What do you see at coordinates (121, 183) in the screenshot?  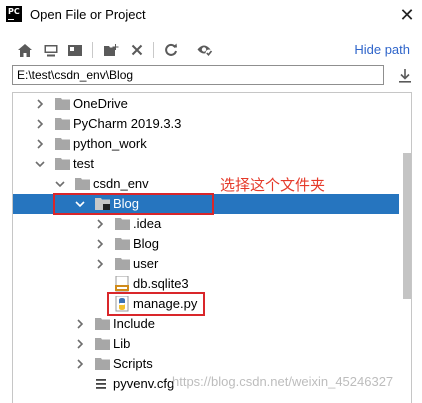 I see `tree-item-label: csdn_env` at bounding box center [121, 183].